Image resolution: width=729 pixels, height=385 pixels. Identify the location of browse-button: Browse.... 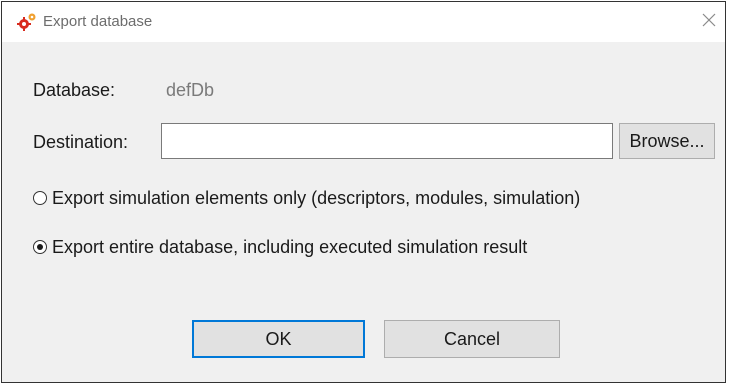
(667, 141).